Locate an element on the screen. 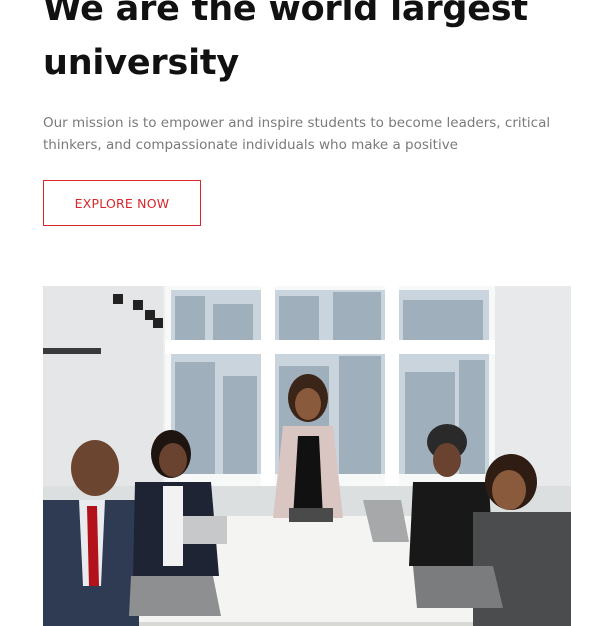 The image size is (615, 626). hero-section: We are the world largest university is located at coordinates (313, 45).